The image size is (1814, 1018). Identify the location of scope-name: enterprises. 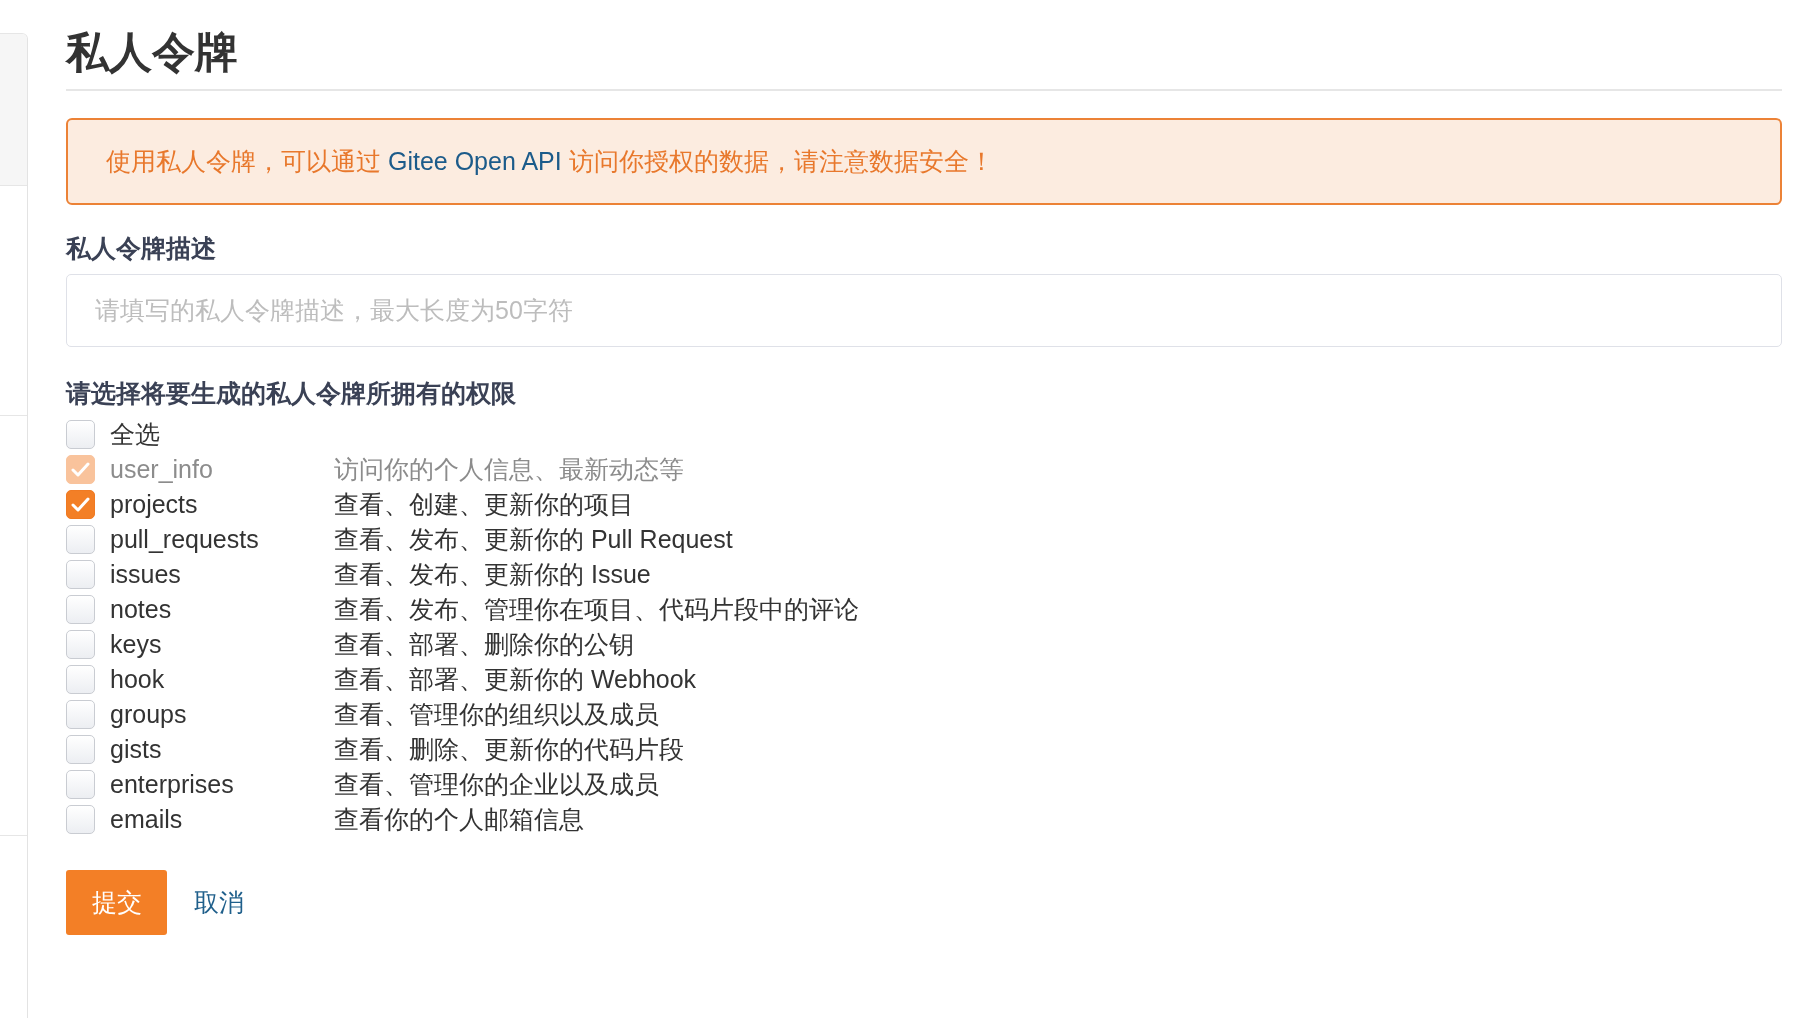
(172, 784).